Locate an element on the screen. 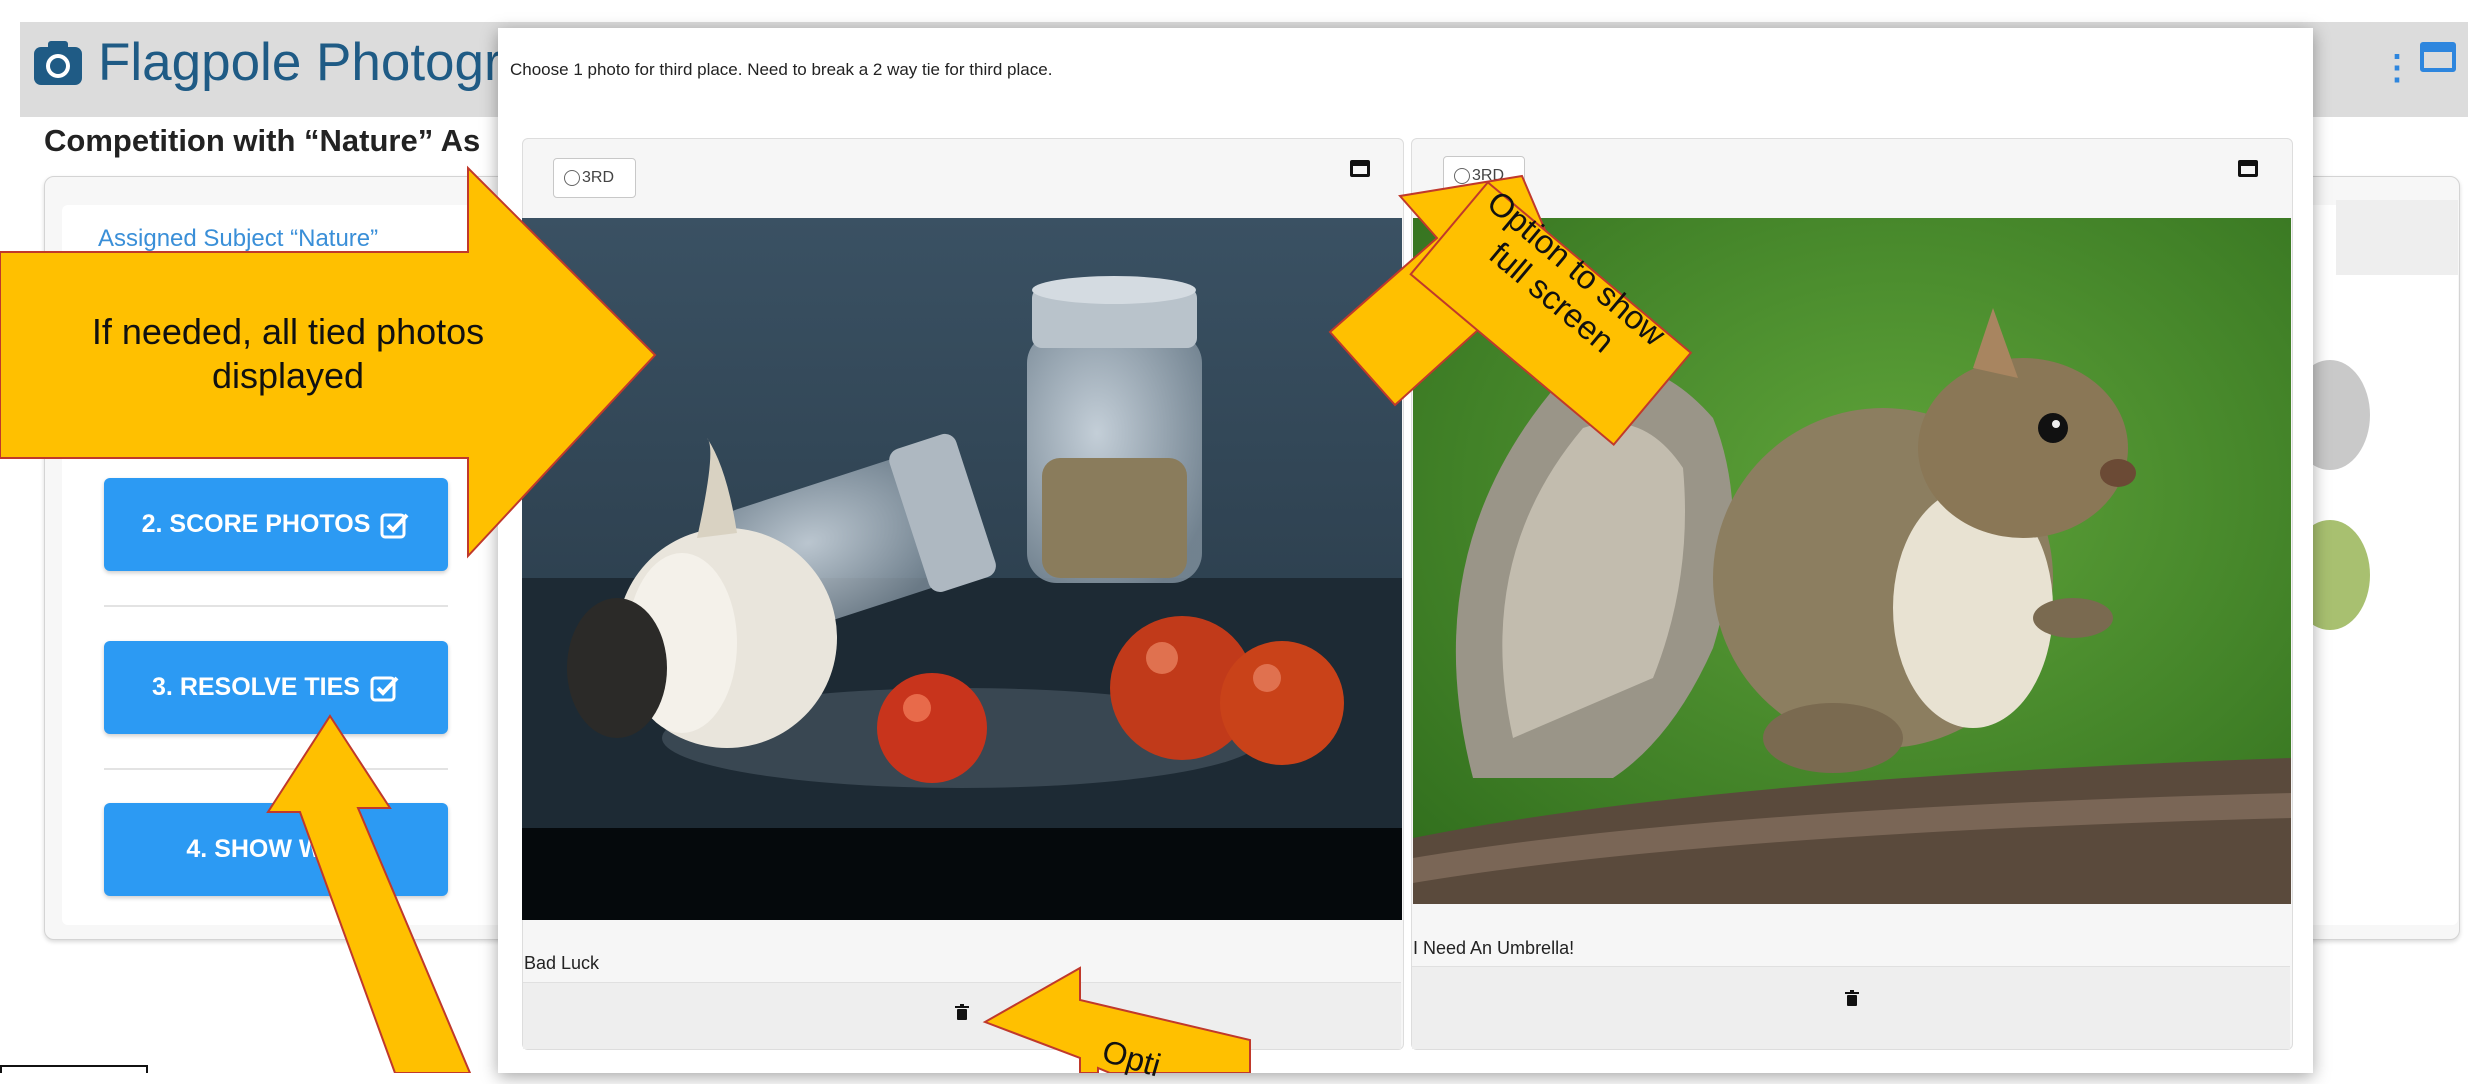 This screenshot has width=2491, height=1084. card-header-strip is located at coordinates (2397, 237).